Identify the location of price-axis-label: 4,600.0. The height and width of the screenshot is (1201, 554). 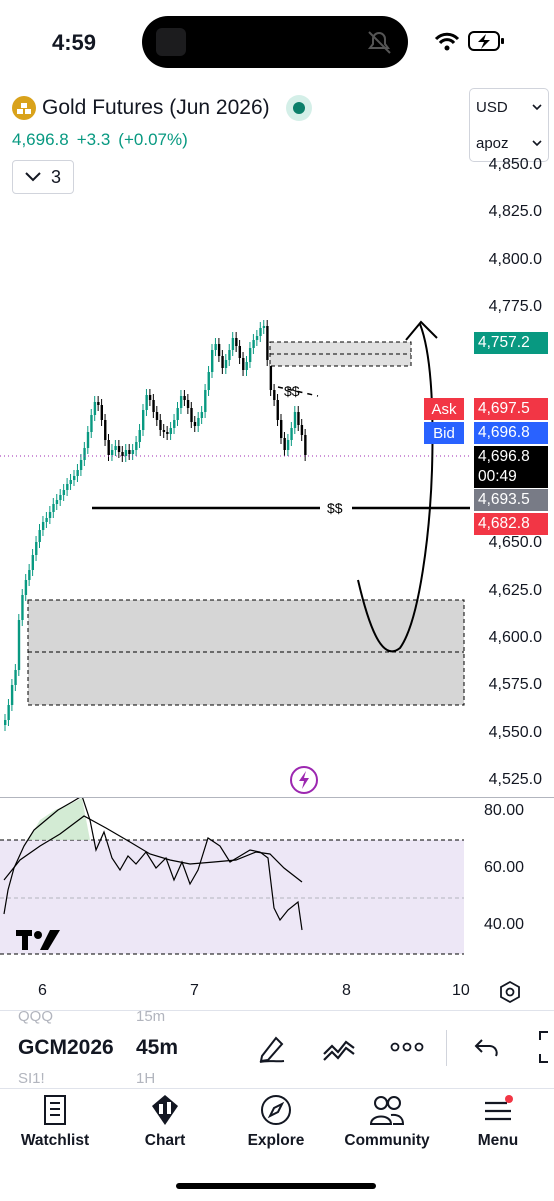
(515, 637).